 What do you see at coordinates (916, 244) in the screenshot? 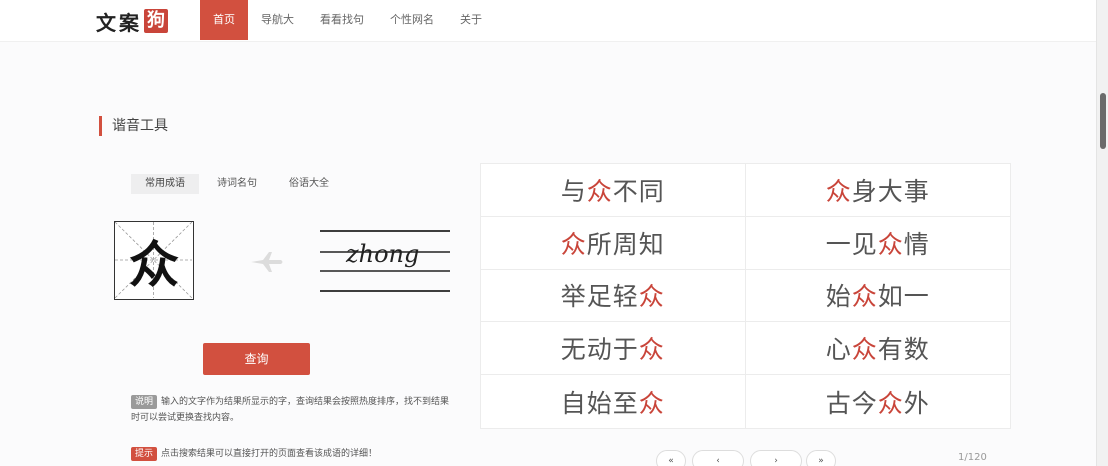
I see `idiom-text: 情` at bounding box center [916, 244].